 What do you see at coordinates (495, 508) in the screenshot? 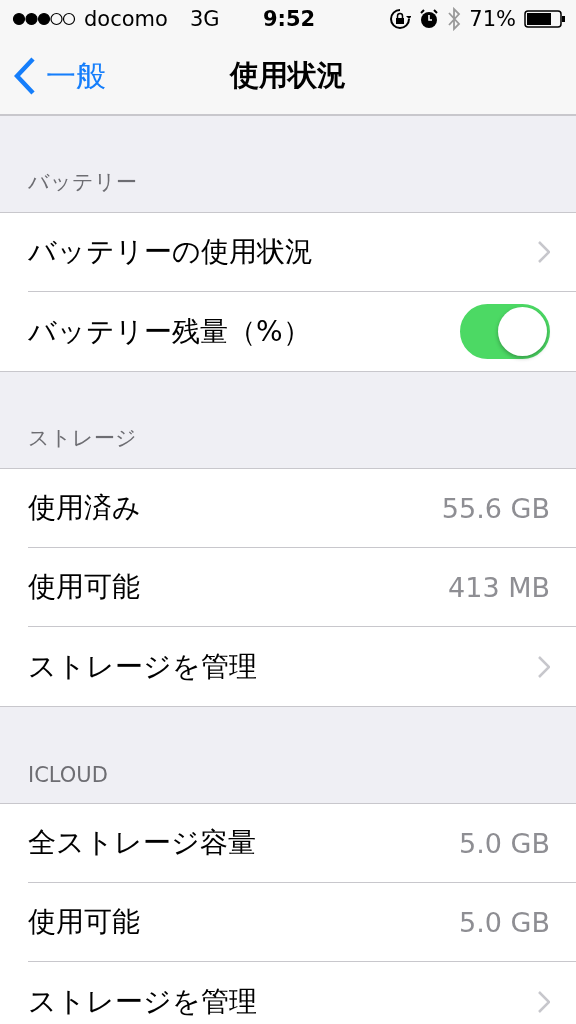
I see `setting-value: 55.6 GB` at bounding box center [495, 508].